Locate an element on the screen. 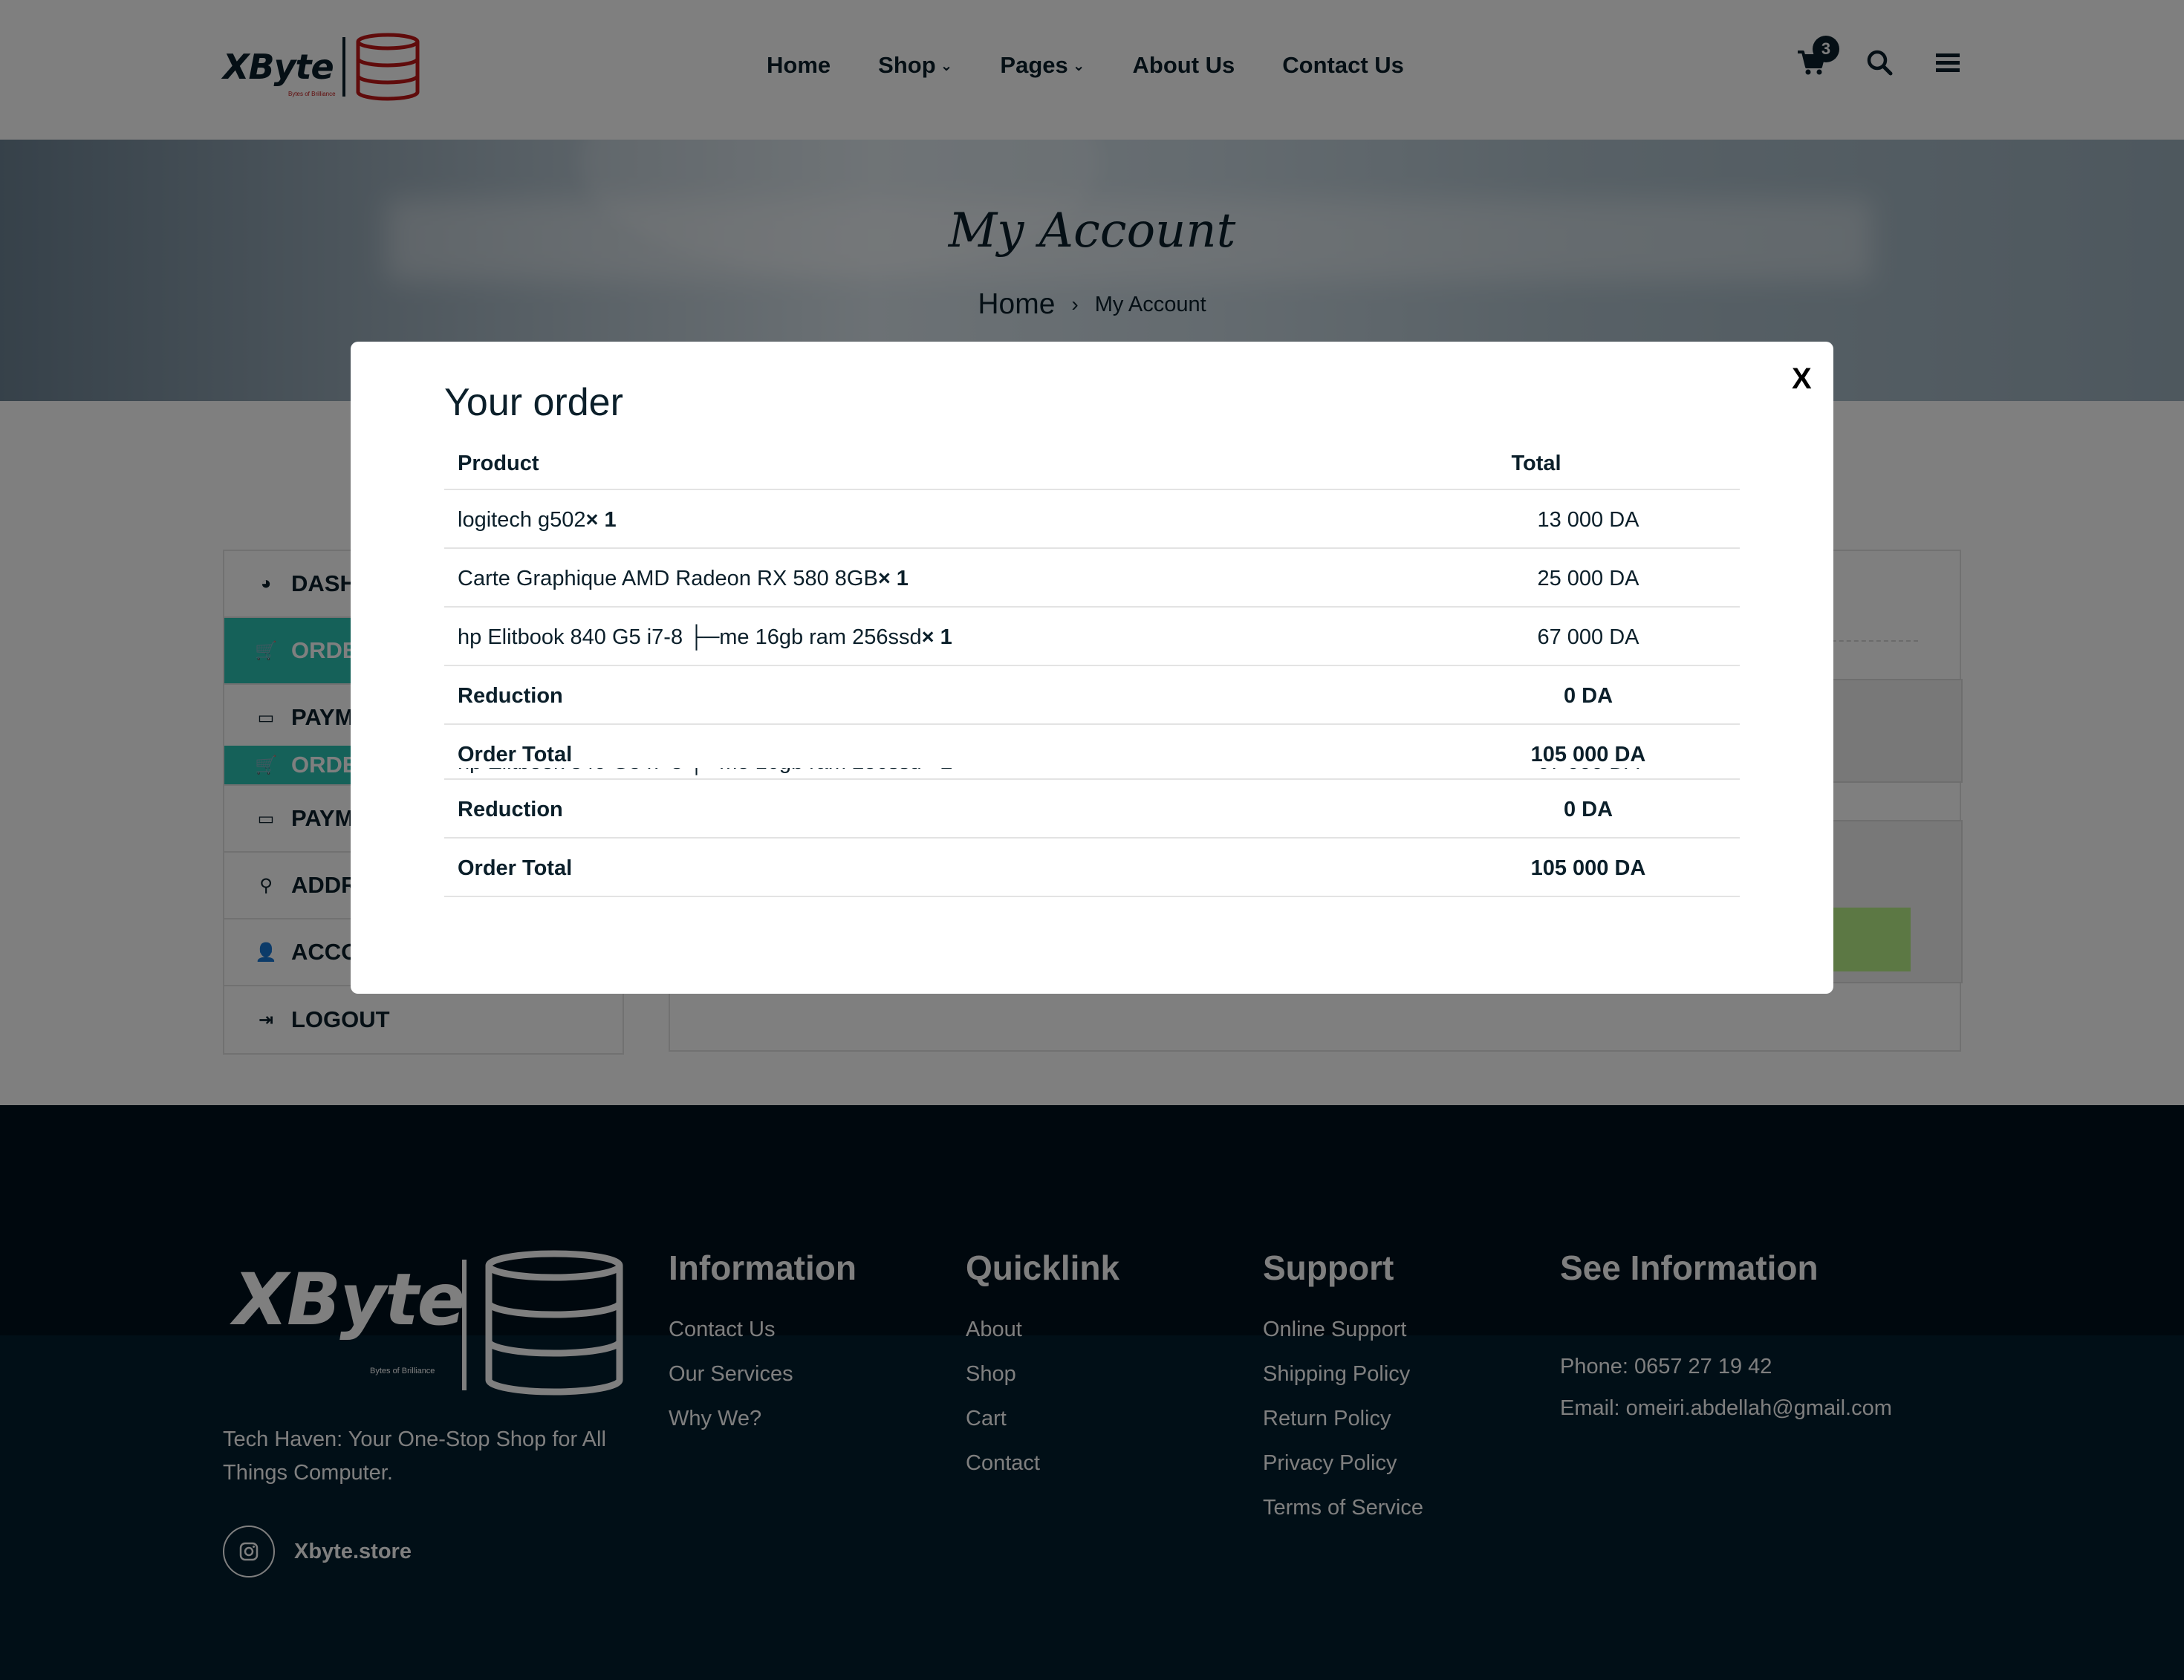  order-table-duplicate: Reduction 0 DA Order Total 105 000 DA is located at coordinates (1092, 838).